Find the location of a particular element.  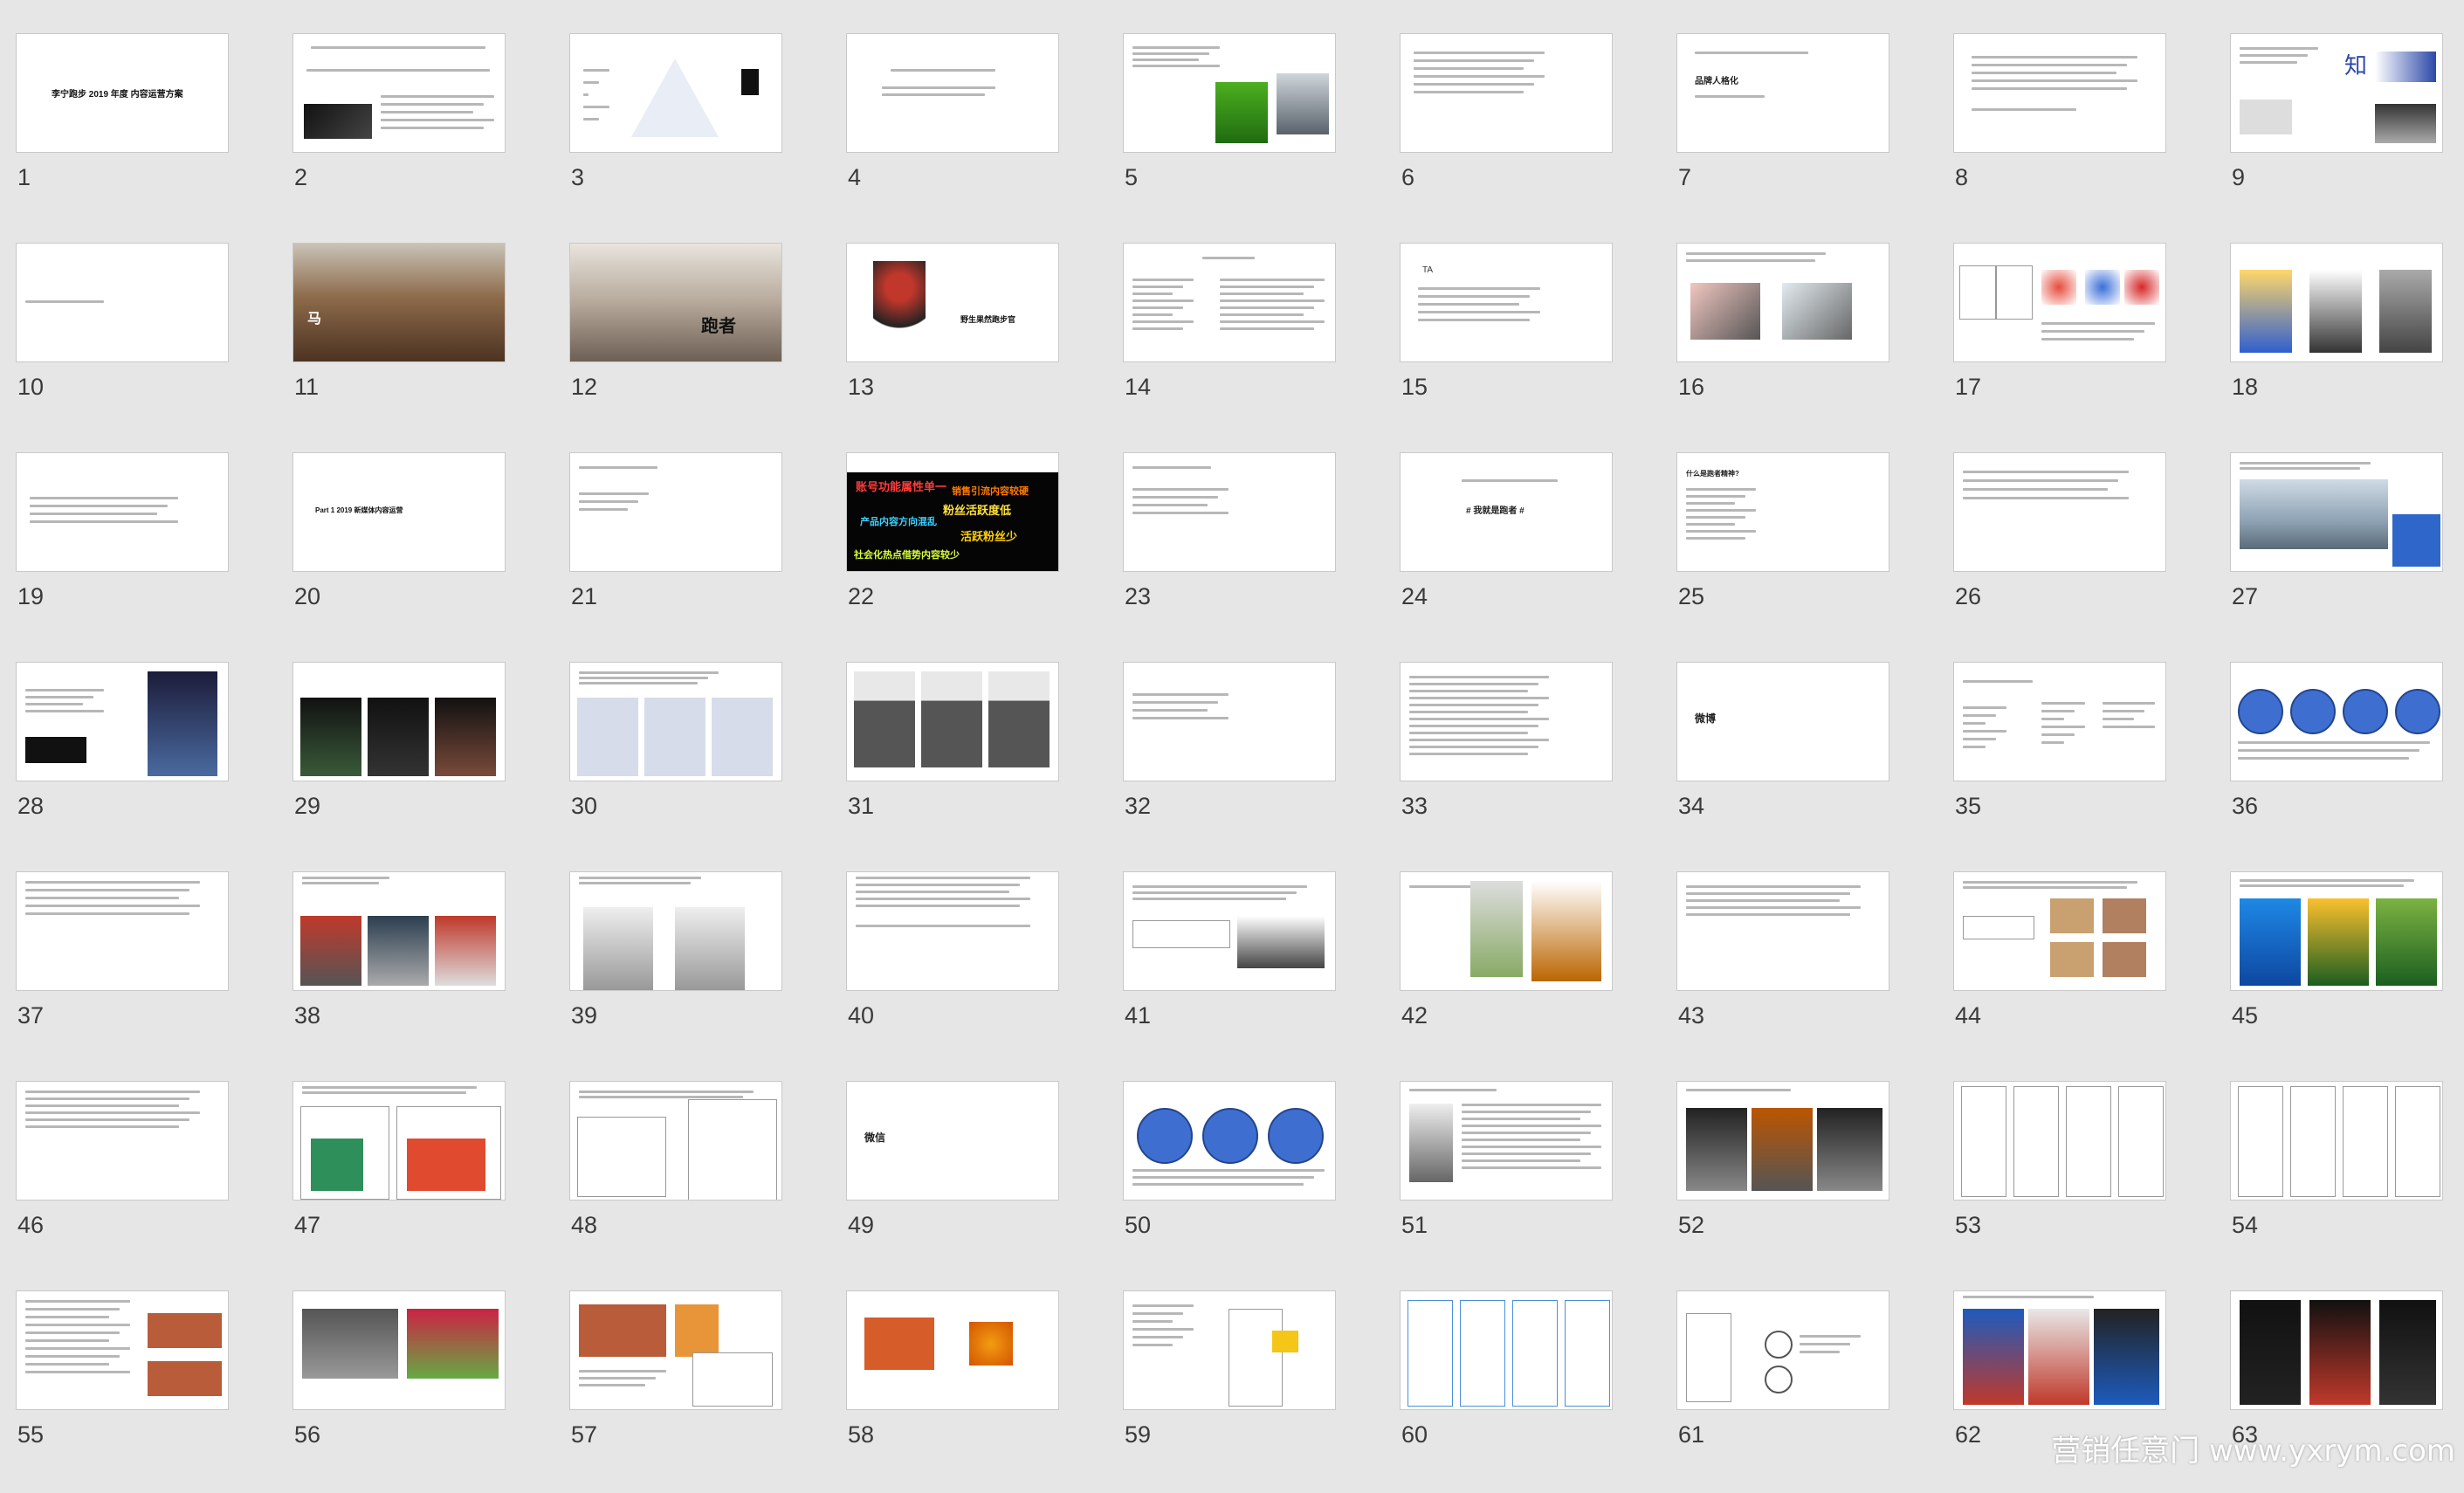

slide-thumbnail: 3 is located at coordinates (677, 134).